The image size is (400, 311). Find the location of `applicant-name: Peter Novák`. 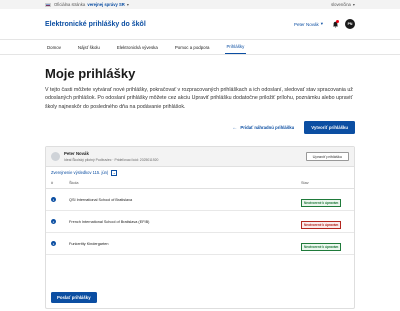

applicant-name: Peter Novák is located at coordinates (76, 154).